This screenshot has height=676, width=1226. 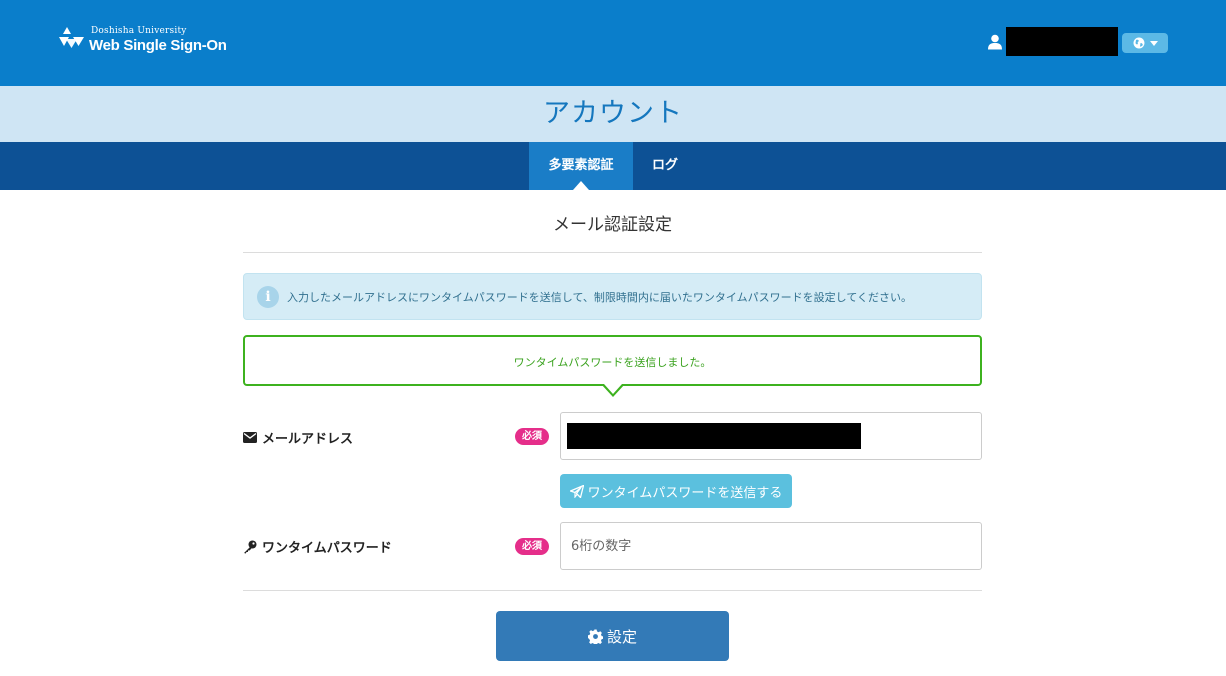 What do you see at coordinates (1145, 43) in the screenshot?
I see `language-dropdown-button` at bounding box center [1145, 43].